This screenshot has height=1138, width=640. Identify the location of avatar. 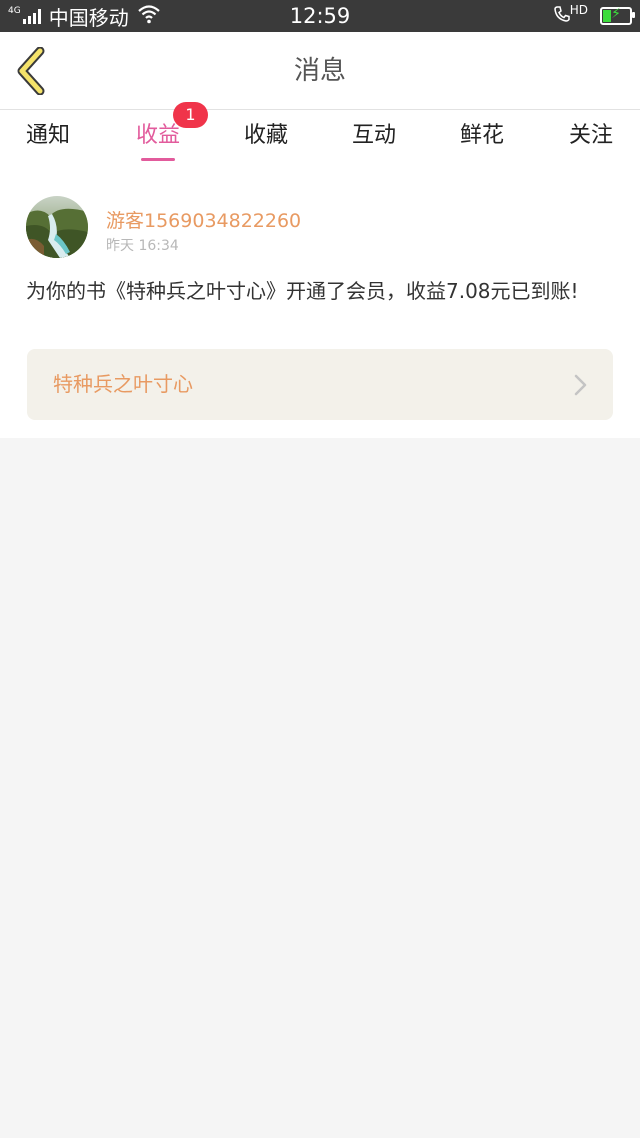
(57, 227).